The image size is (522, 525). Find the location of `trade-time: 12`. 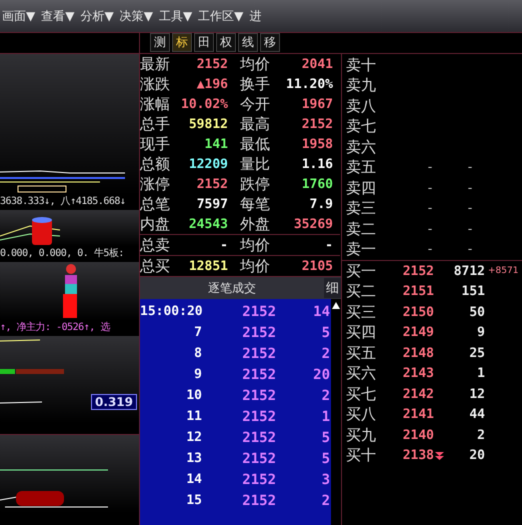

trade-time: 12 is located at coordinates (193, 437).